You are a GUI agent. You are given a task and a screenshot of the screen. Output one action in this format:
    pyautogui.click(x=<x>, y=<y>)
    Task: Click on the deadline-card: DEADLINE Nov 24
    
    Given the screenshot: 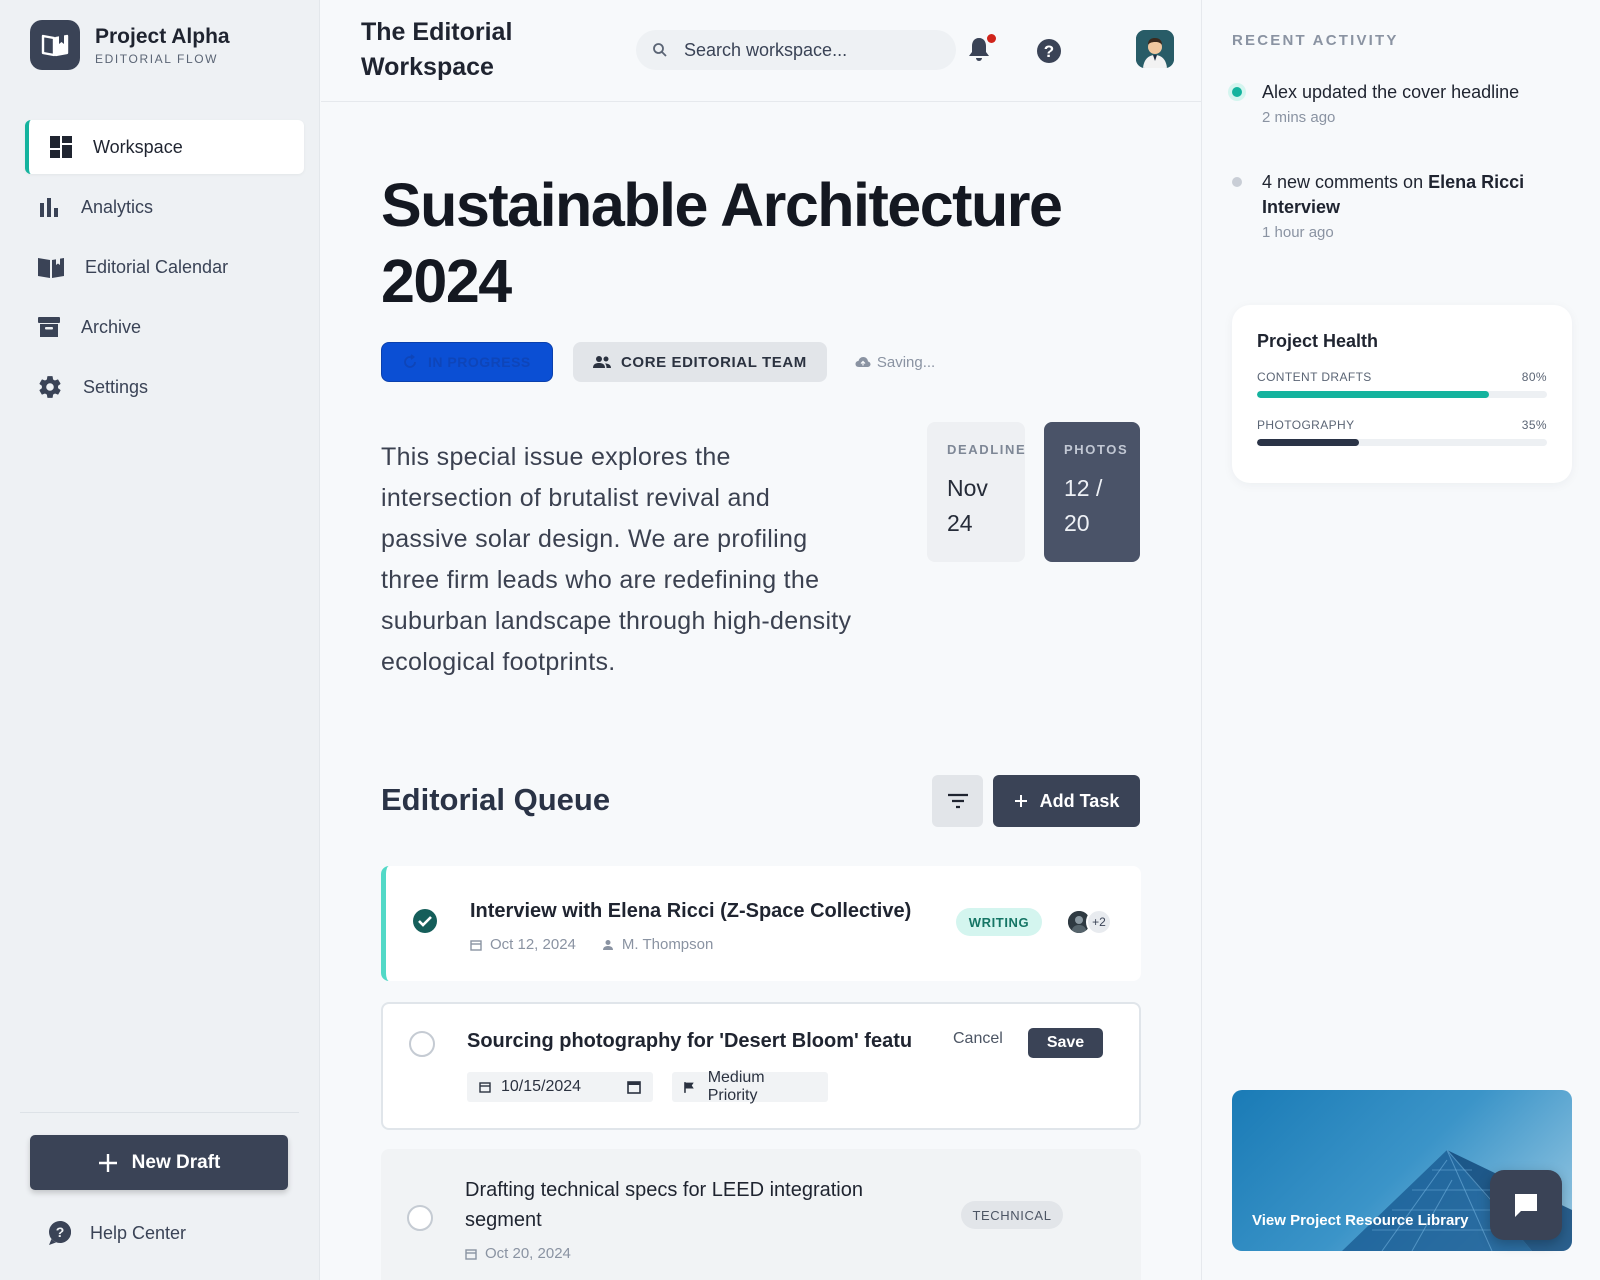 What is the action you would take?
    pyautogui.click(x=976, y=492)
    